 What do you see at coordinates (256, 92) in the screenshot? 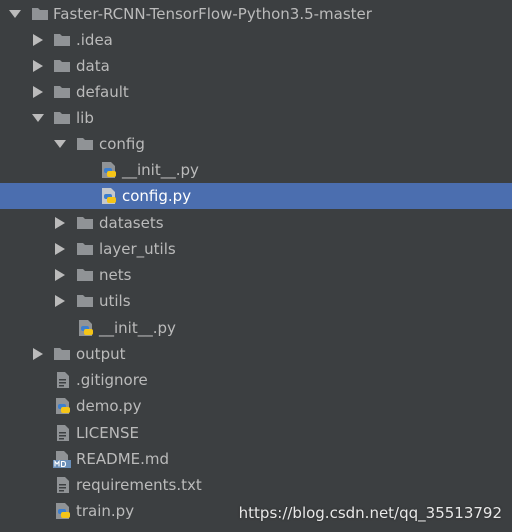
I see `tree-item-folder-default: default` at bounding box center [256, 92].